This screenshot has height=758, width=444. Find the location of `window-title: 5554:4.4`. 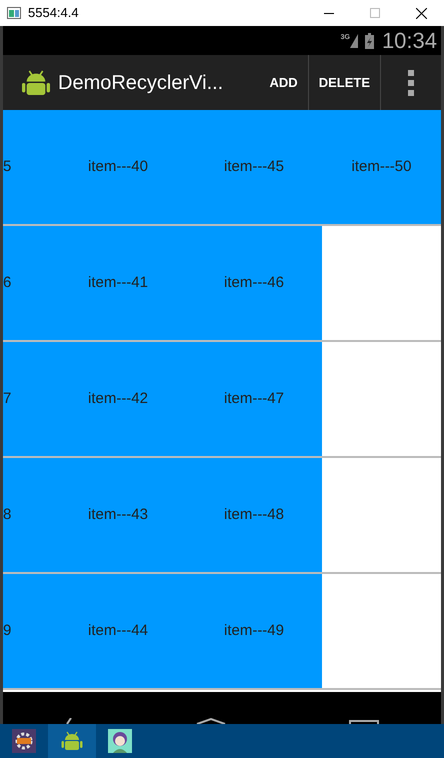

window-title: 5554:4.4 is located at coordinates (53, 13).